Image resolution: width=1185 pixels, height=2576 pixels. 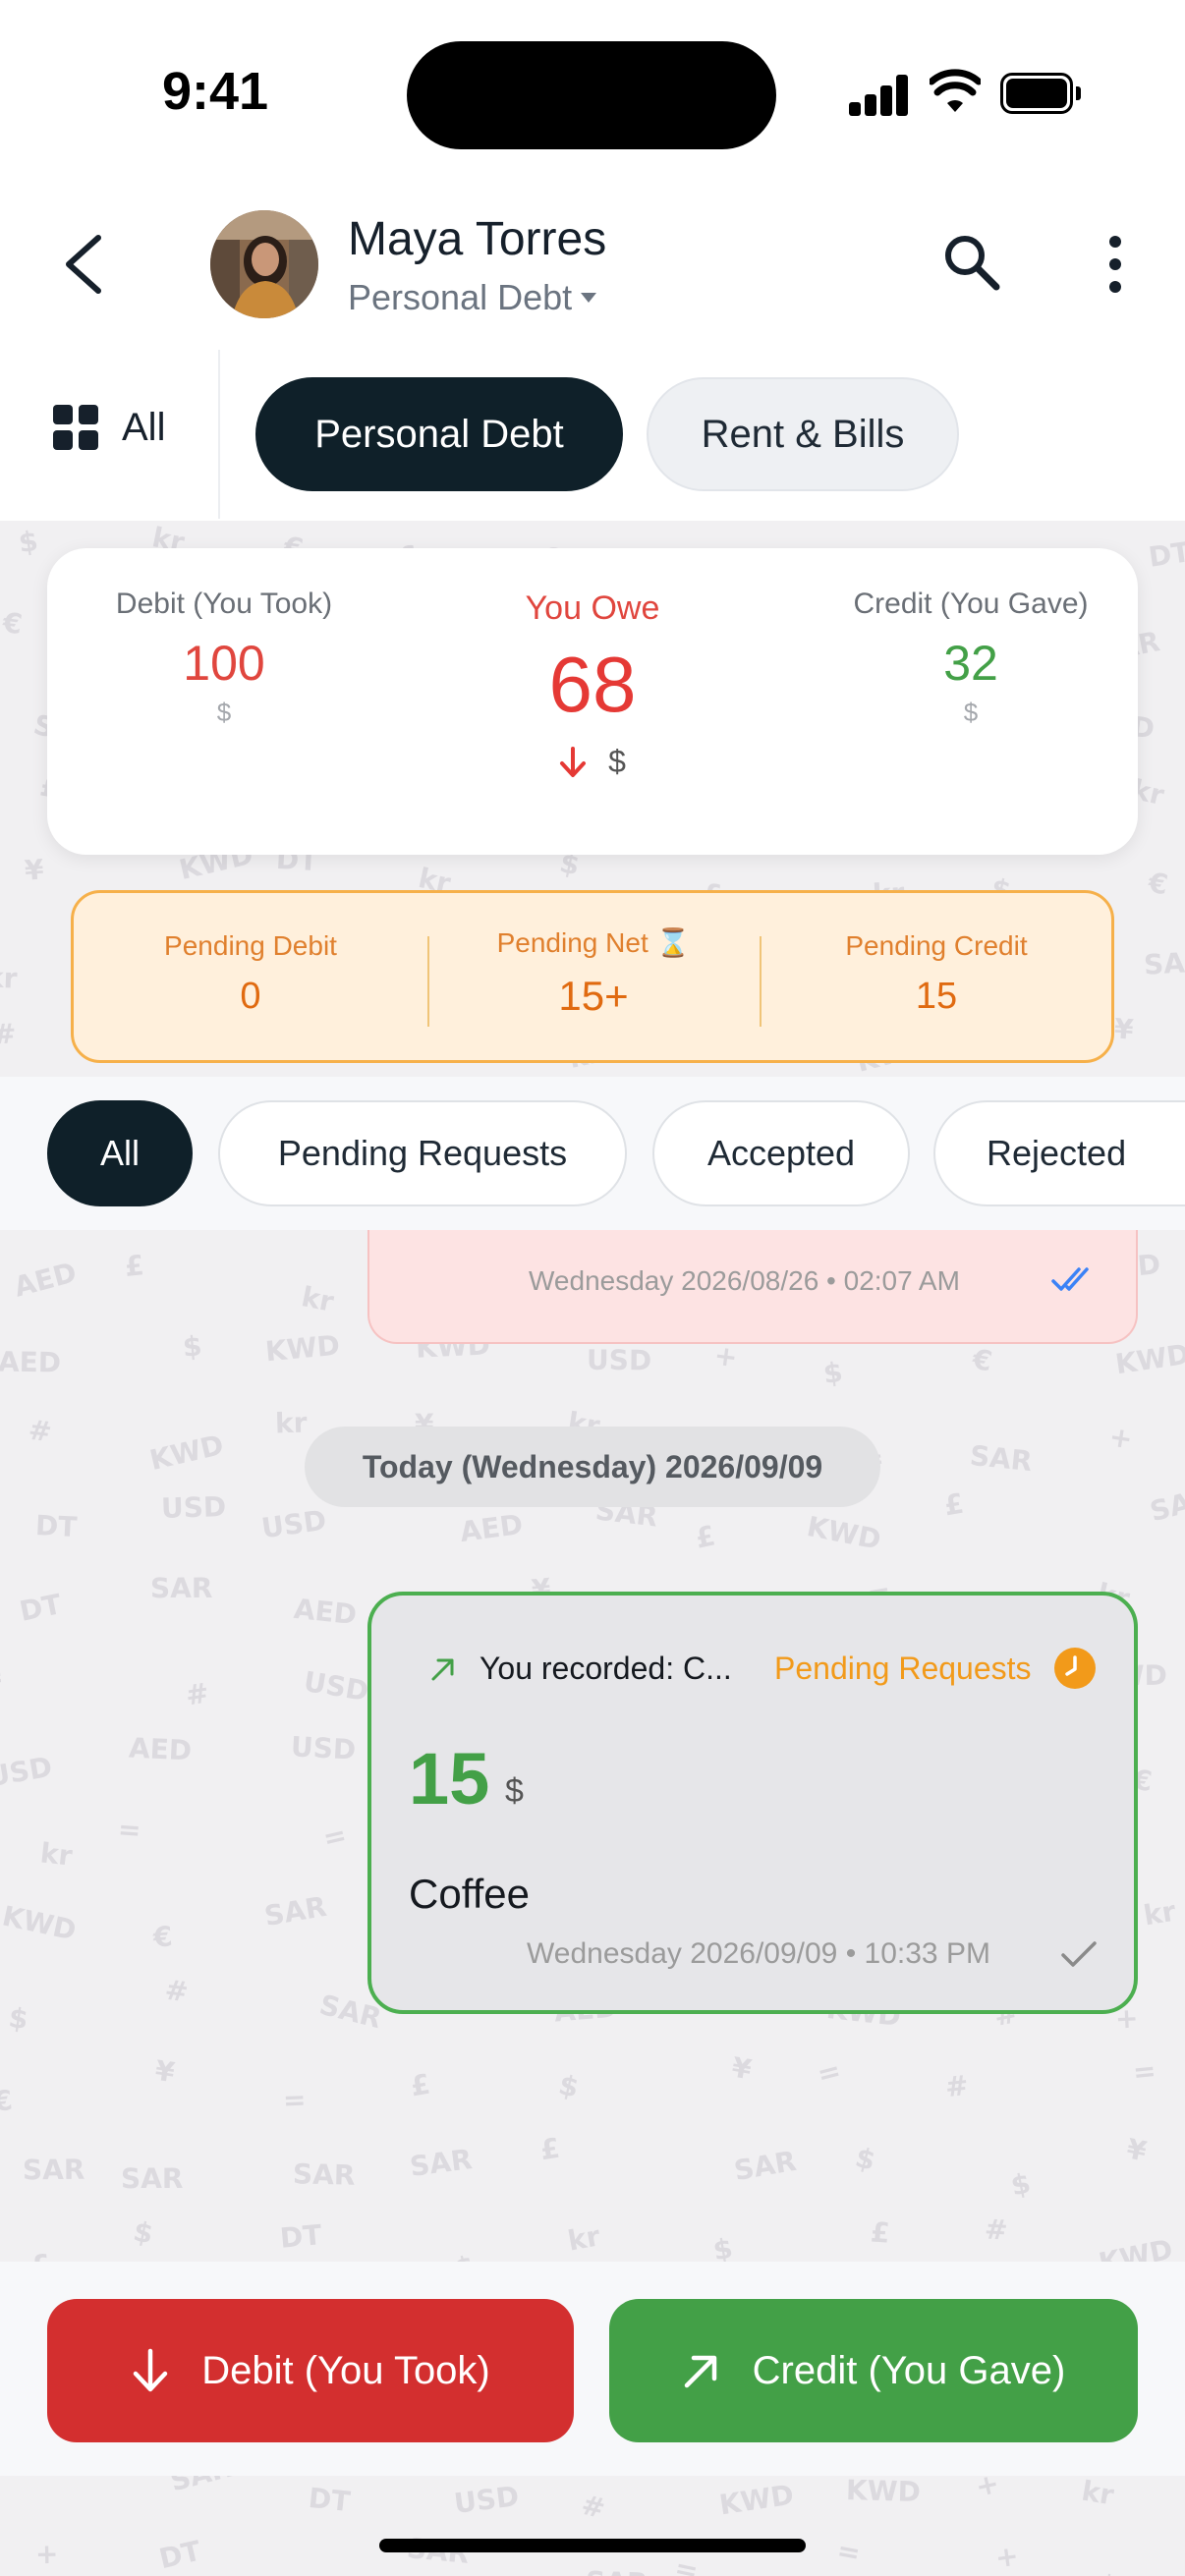 I want to click on credit-summary: Credit (You Gave) 32 $, so click(x=971, y=658).